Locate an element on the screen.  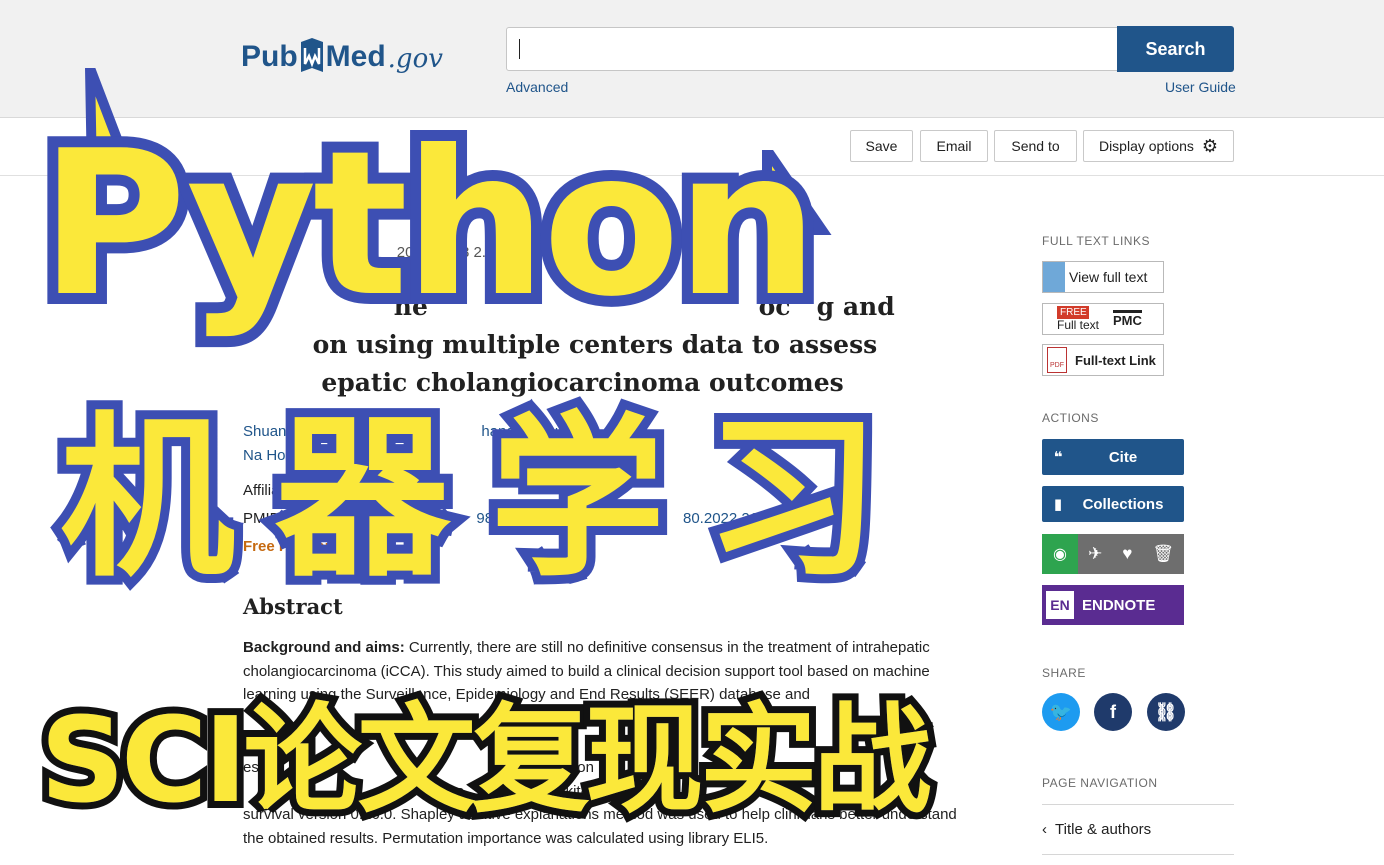
full-text-link-label: Full-text Link is located at coordinates (1115, 360).